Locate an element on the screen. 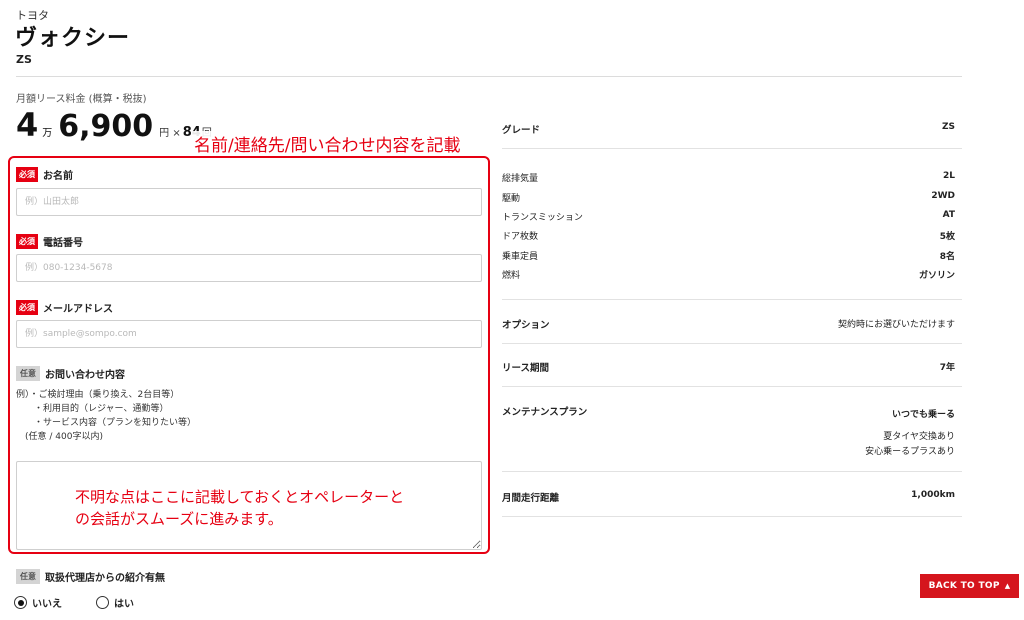  spec-row-option: オプション 契約時にお選びいただけます is located at coordinates (728, 324).